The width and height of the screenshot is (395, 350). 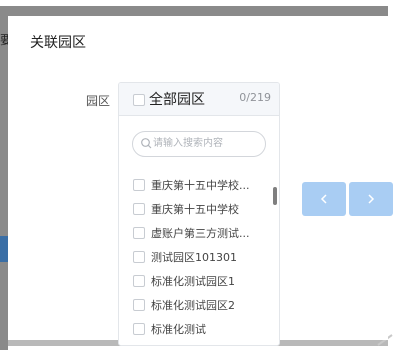 I want to click on item-label: 标准化测试园区1, so click(x=193, y=281).